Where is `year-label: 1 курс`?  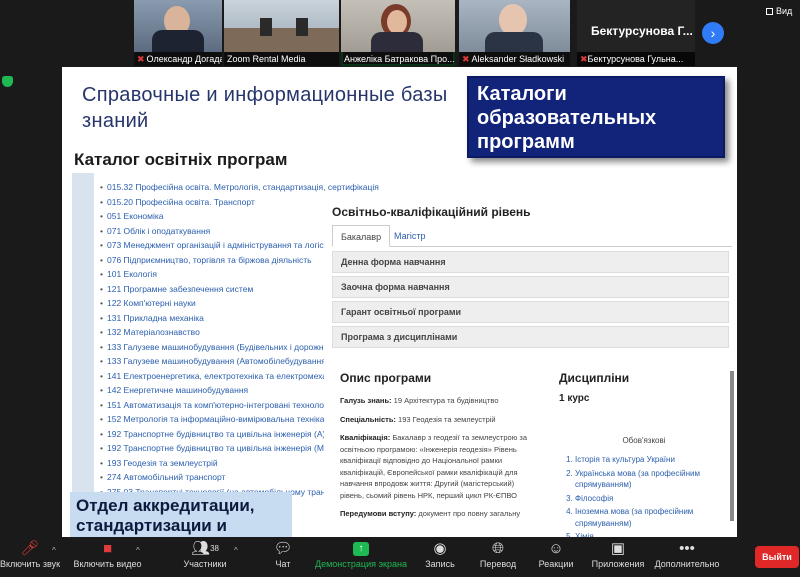
year-label: 1 курс is located at coordinates (574, 398).